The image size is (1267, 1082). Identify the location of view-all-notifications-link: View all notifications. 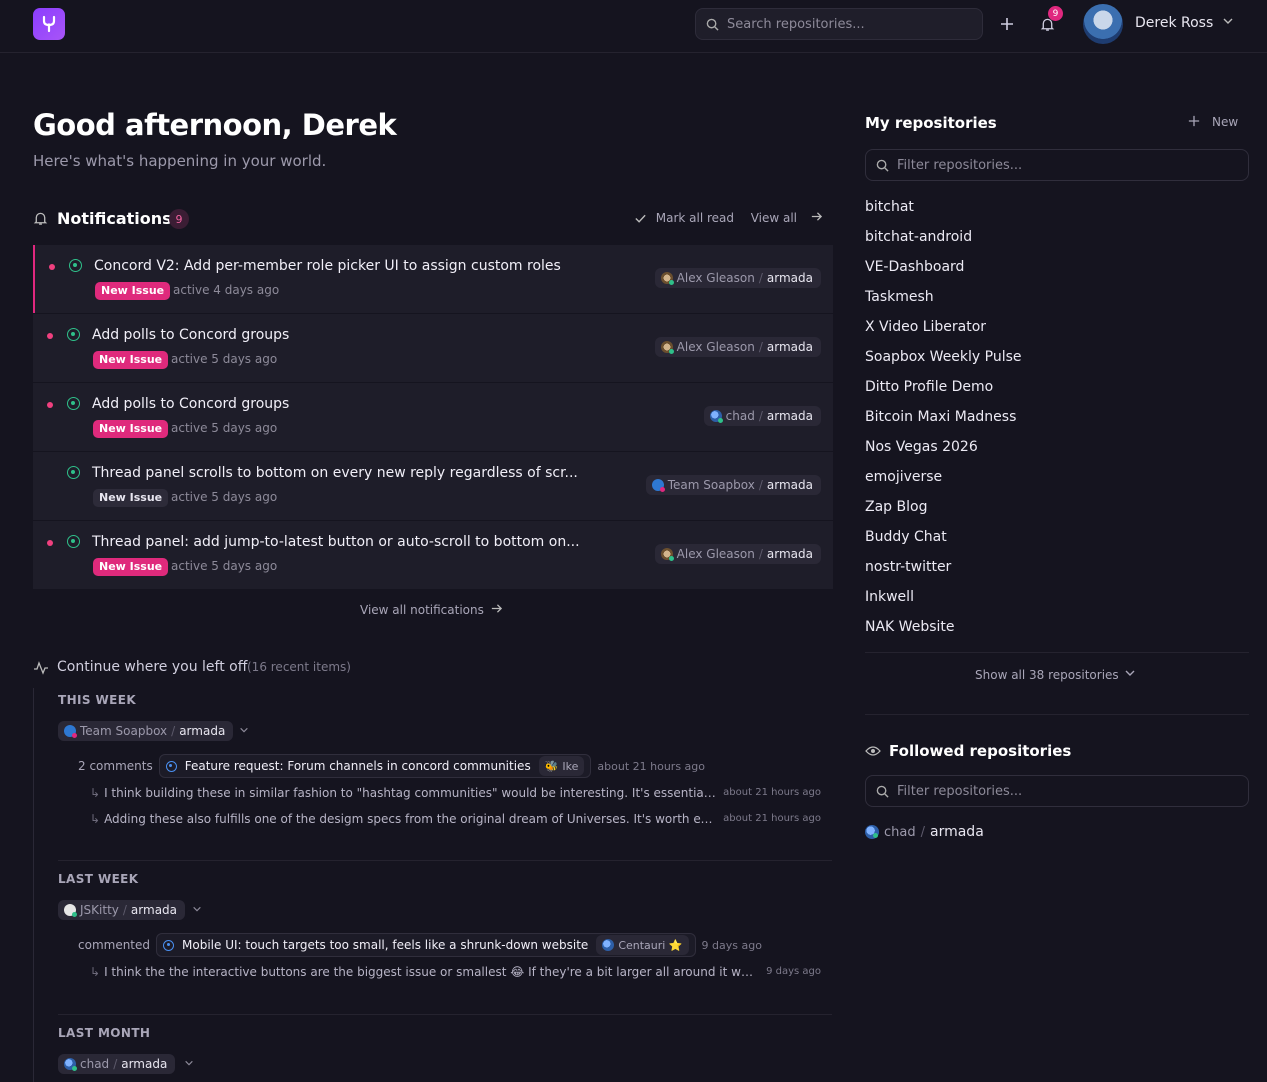
(422, 610).